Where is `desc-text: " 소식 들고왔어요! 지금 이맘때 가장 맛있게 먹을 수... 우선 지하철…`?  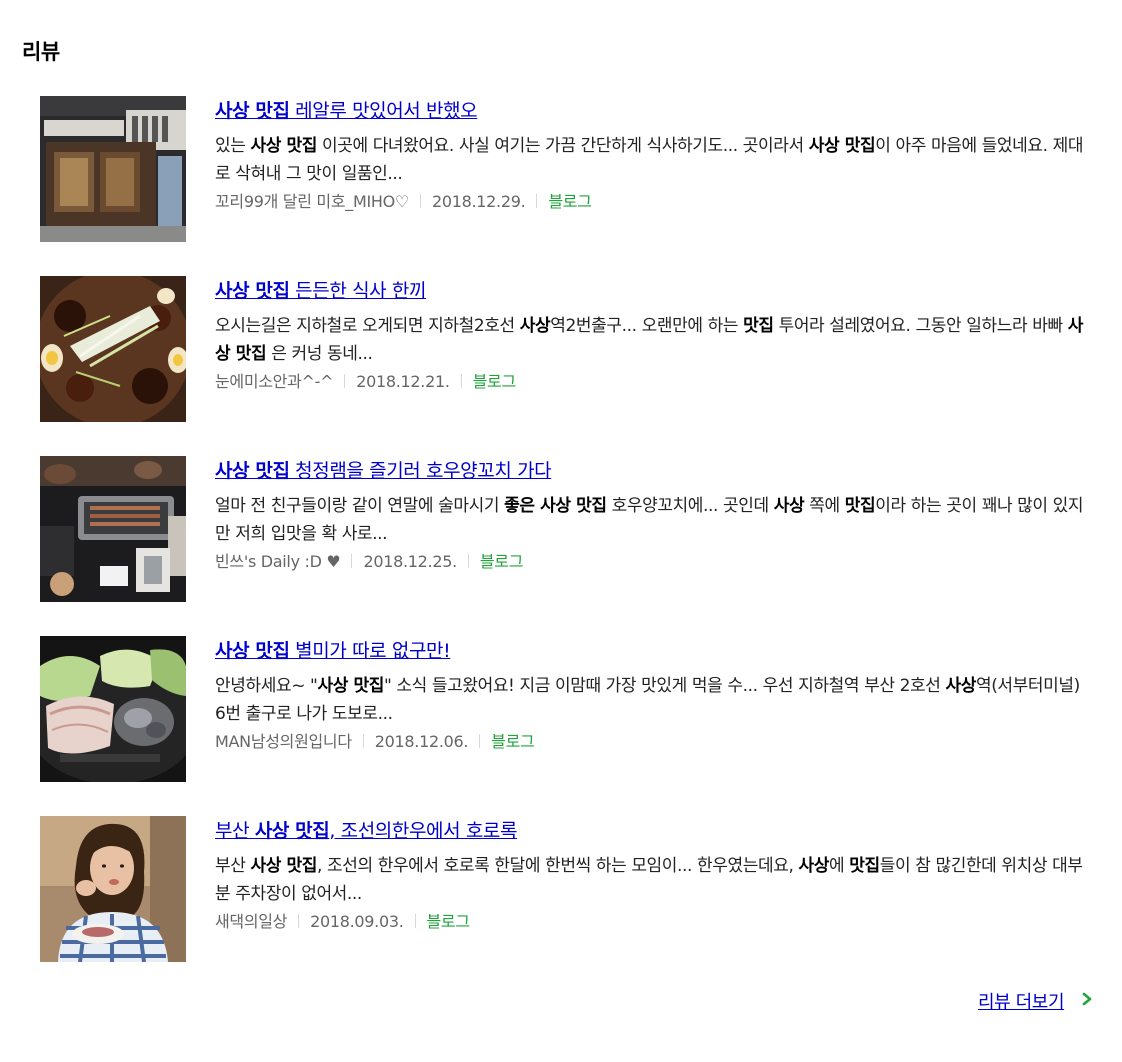 desc-text: " 소식 들고왔어요! 지금 이맘때 가장 맛있게 먹을 수... 우선 지하철… is located at coordinates (664, 686).